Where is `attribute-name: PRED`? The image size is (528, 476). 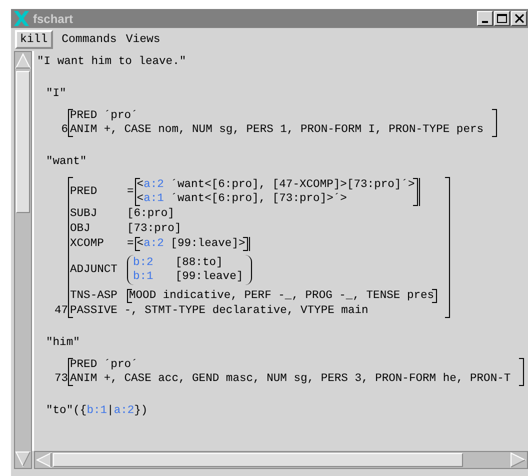 attribute-name: PRED is located at coordinates (84, 192).